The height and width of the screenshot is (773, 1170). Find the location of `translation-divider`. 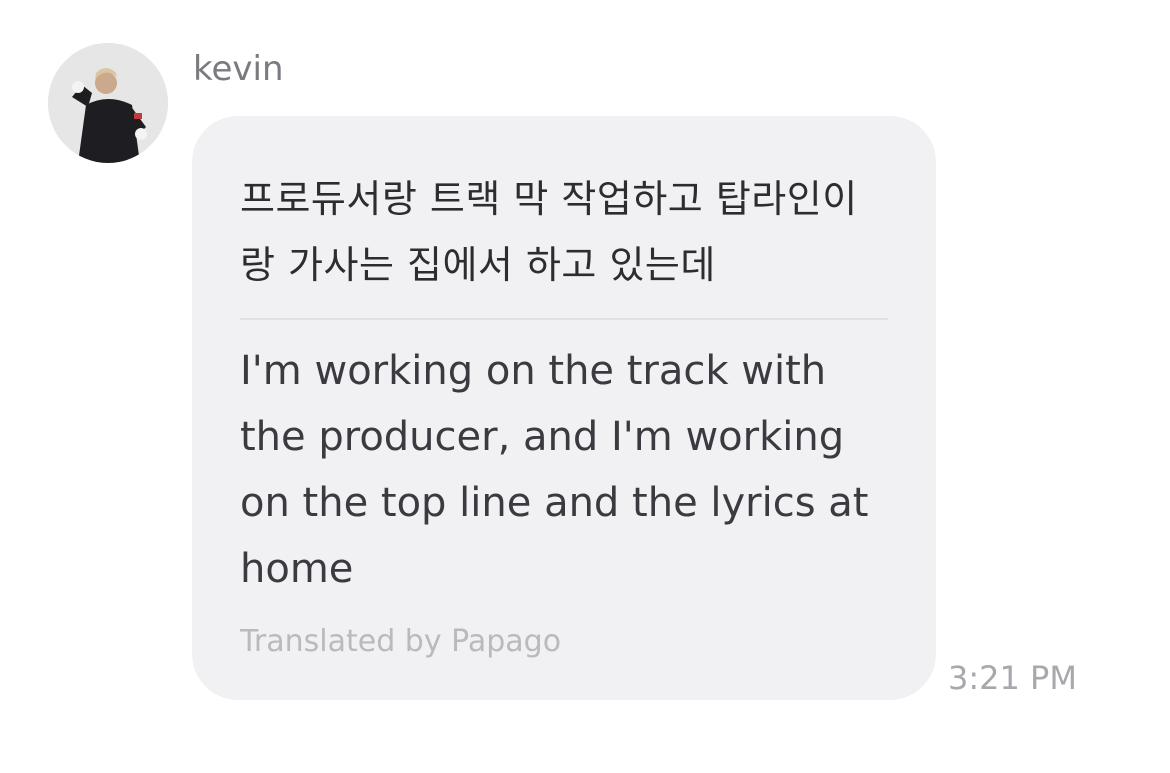

translation-divider is located at coordinates (564, 319).